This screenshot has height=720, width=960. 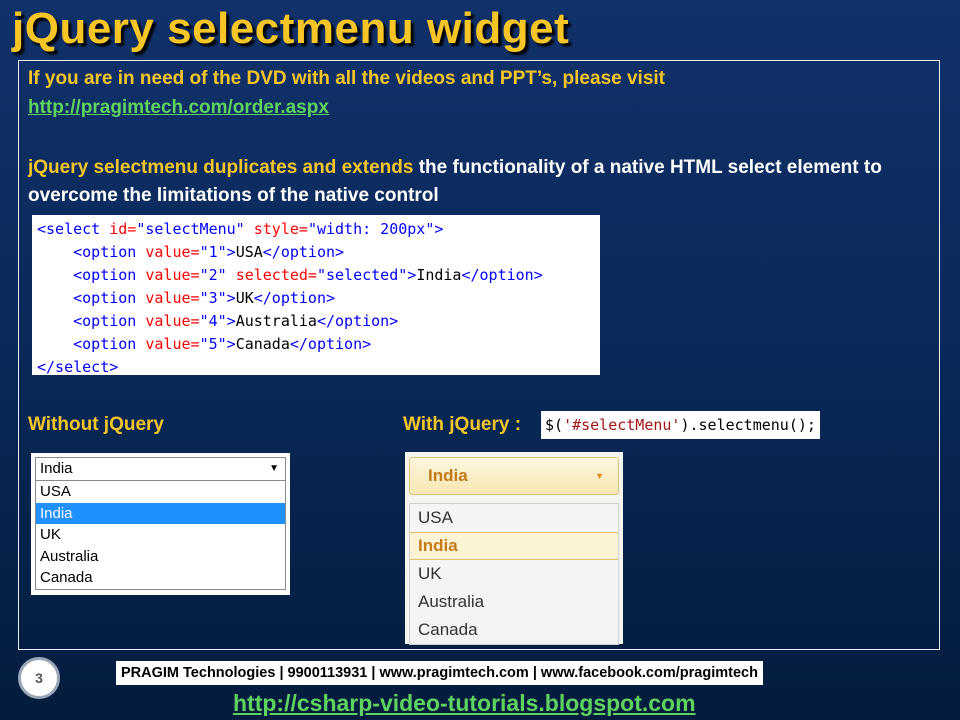 What do you see at coordinates (160, 492) in the screenshot?
I see `native-option: USA` at bounding box center [160, 492].